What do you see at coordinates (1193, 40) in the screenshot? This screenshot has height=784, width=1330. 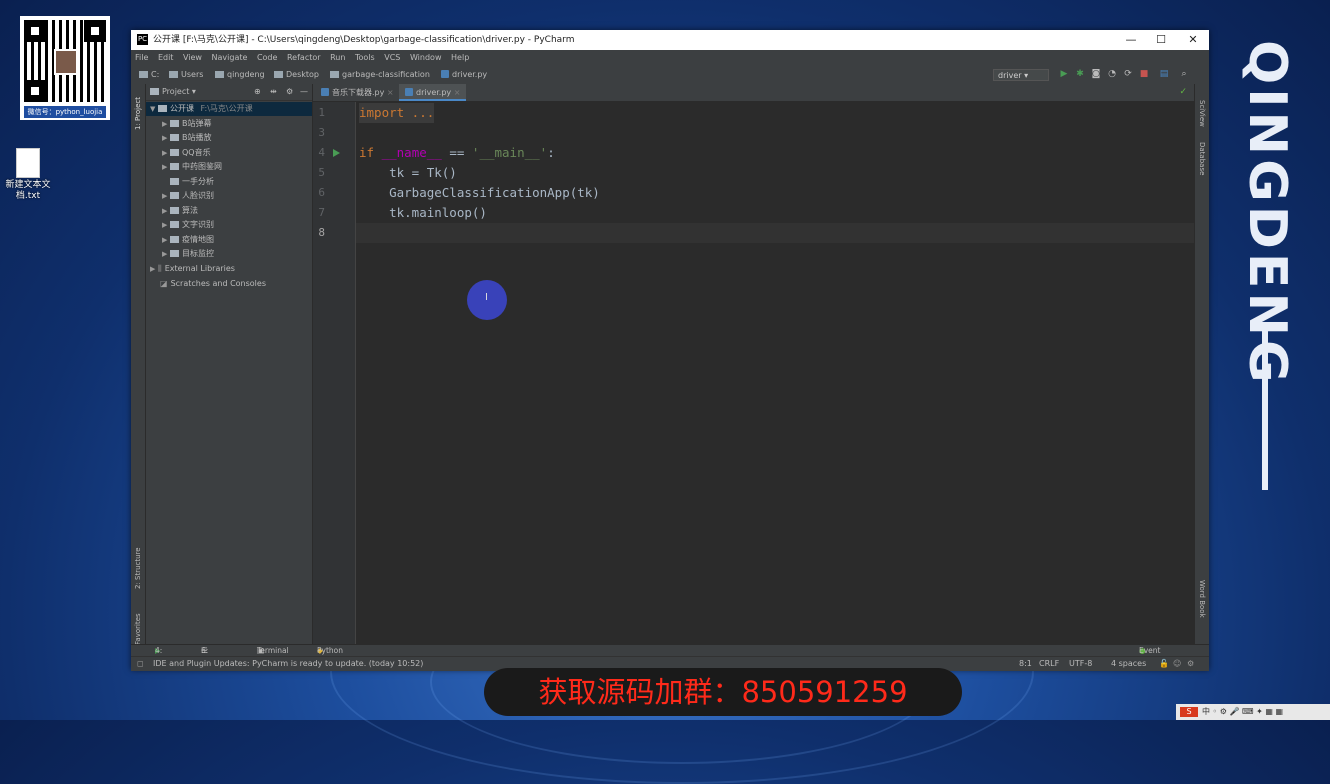 I see `close-button: ✕` at bounding box center [1193, 40].